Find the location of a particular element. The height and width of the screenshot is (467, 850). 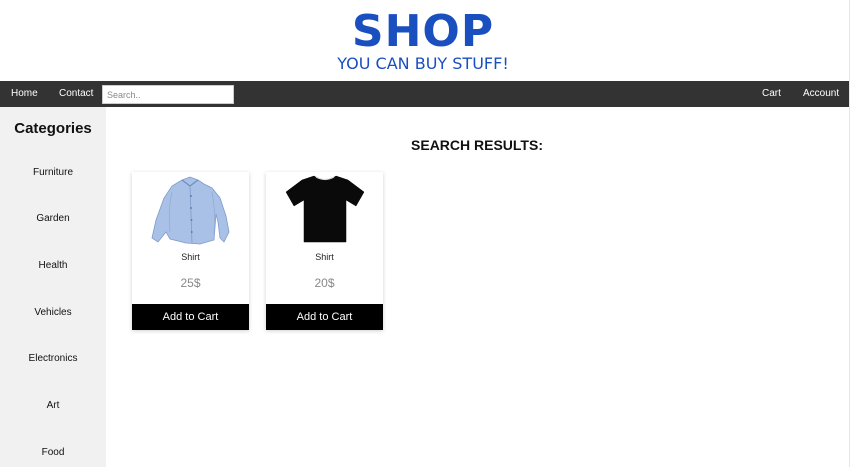

sidebar-item-electronics: Electronics is located at coordinates (53, 359).